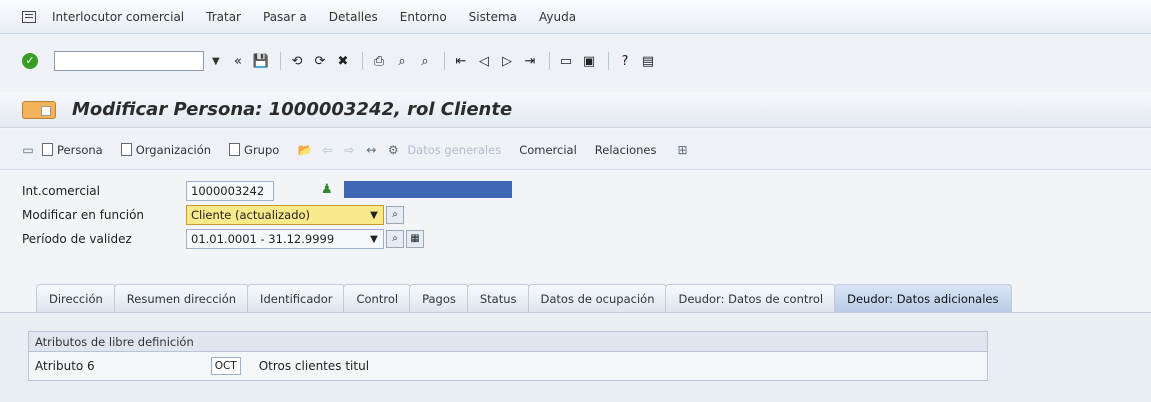 This screenshot has width=1151, height=402. I want to click on modificar-value: Cliente (actualizado), so click(251, 215).